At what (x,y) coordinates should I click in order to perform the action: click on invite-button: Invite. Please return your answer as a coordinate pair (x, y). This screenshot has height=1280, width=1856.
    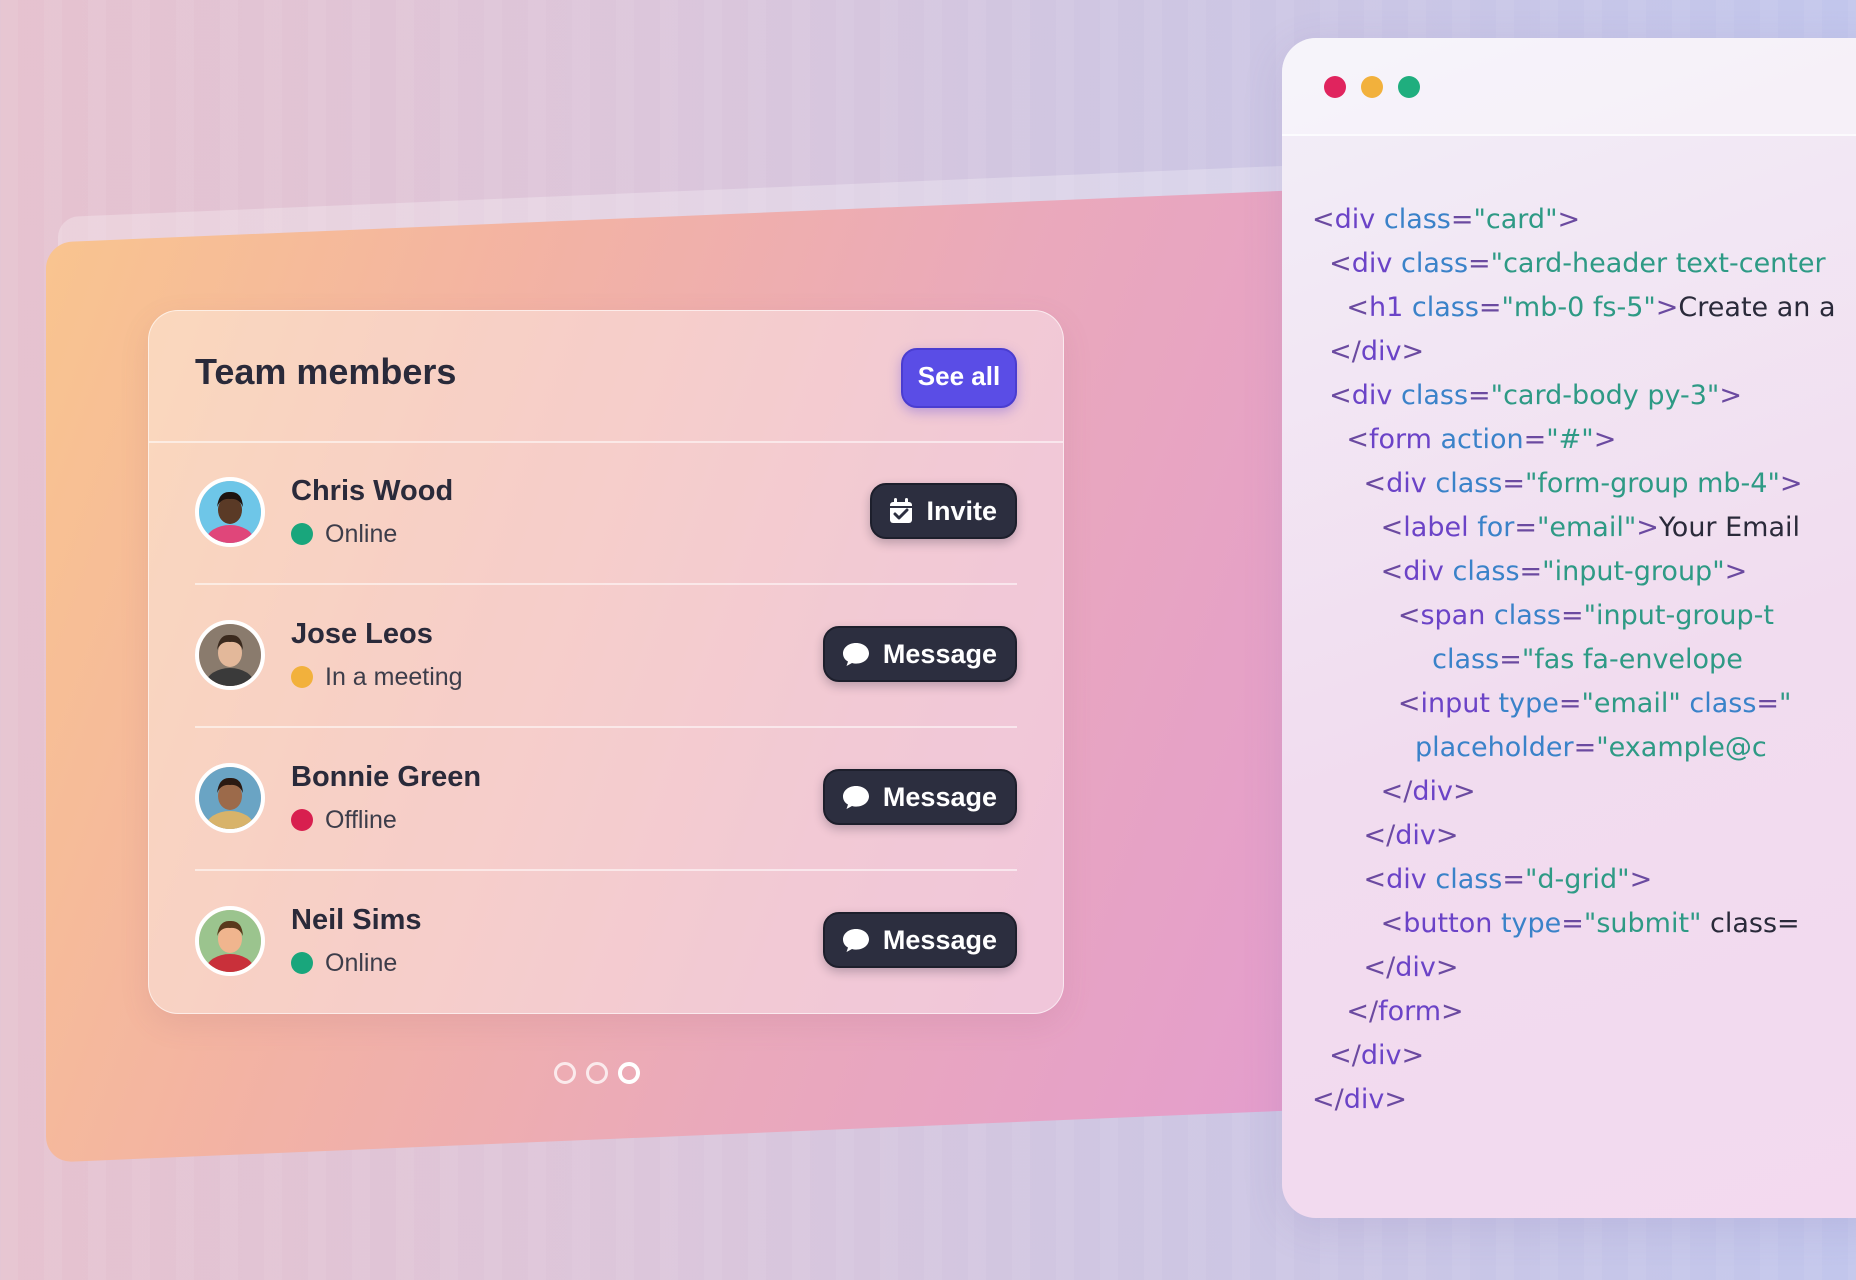
    Looking at the image, I should click on (943, 511).